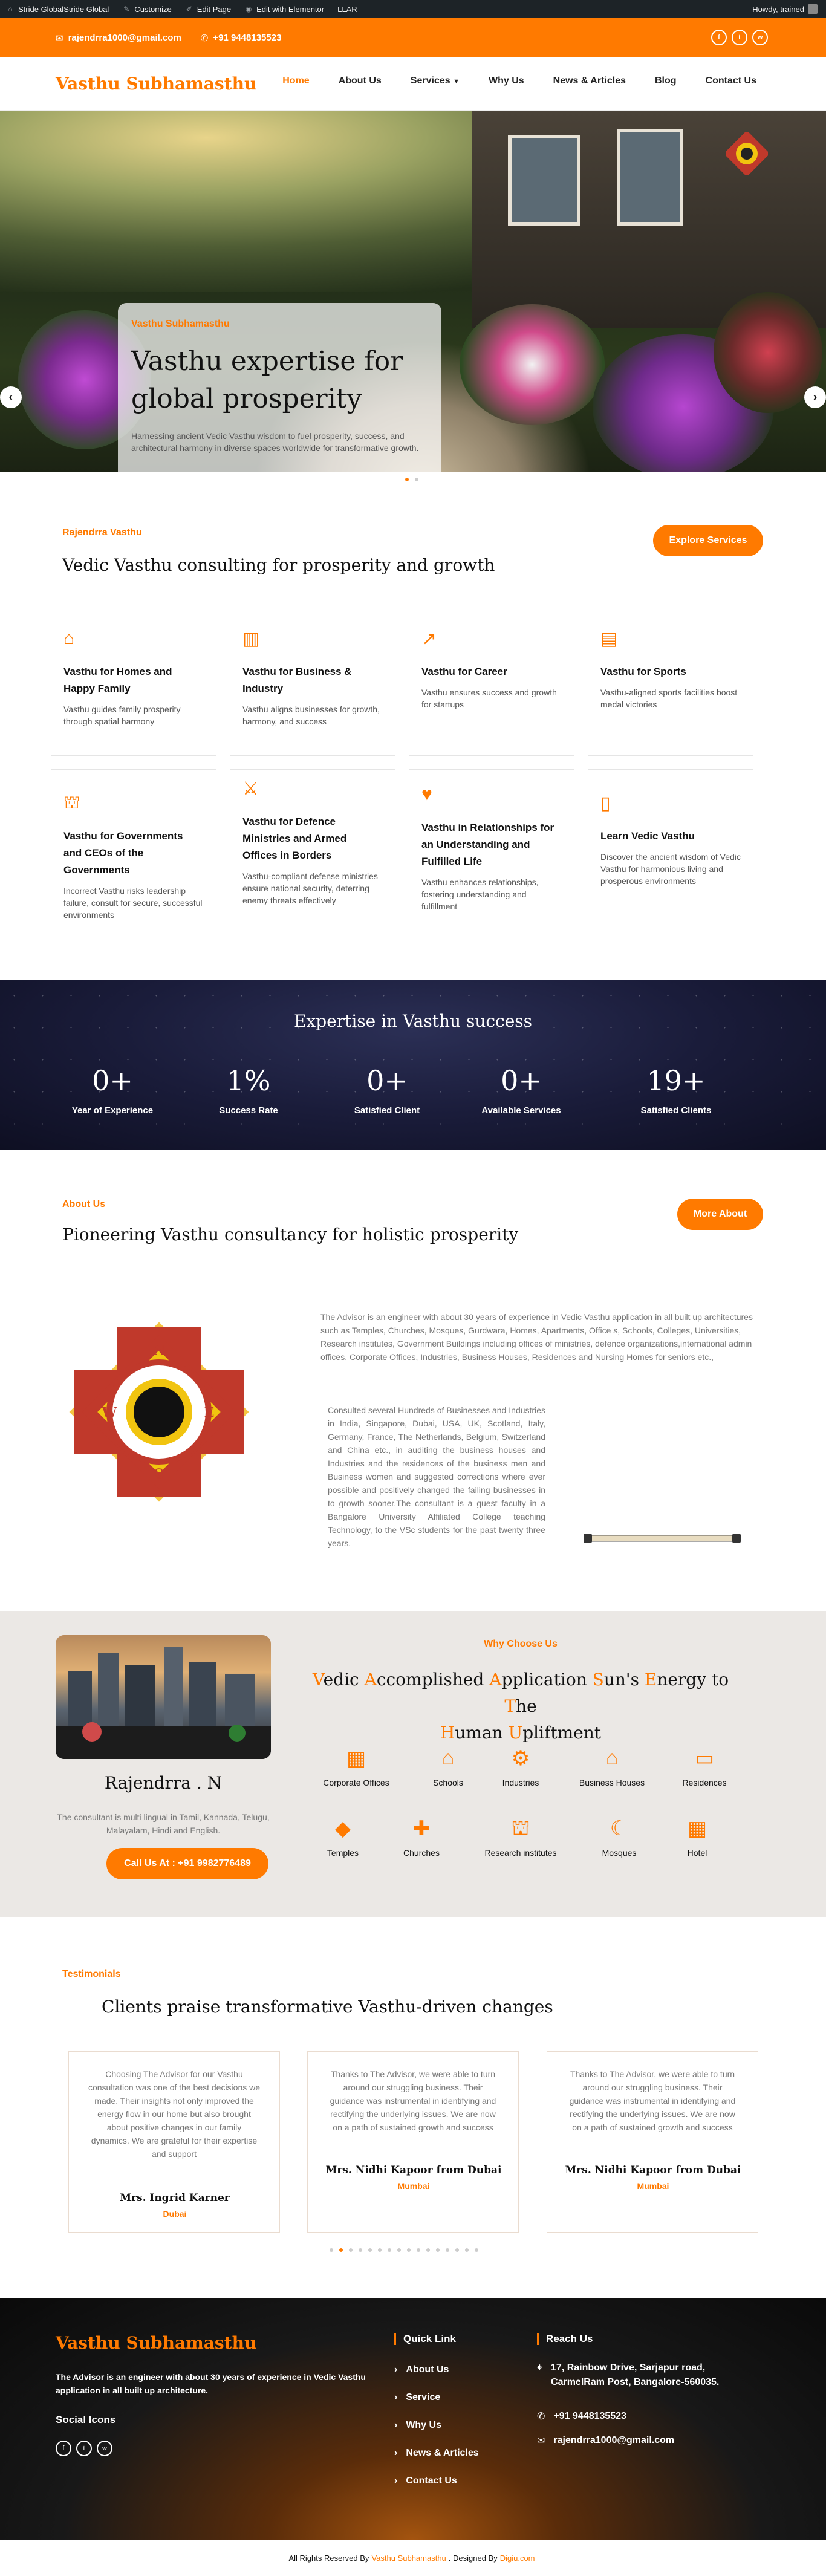  I want to click on nav-contact: Contact Us, so click(731, 81).